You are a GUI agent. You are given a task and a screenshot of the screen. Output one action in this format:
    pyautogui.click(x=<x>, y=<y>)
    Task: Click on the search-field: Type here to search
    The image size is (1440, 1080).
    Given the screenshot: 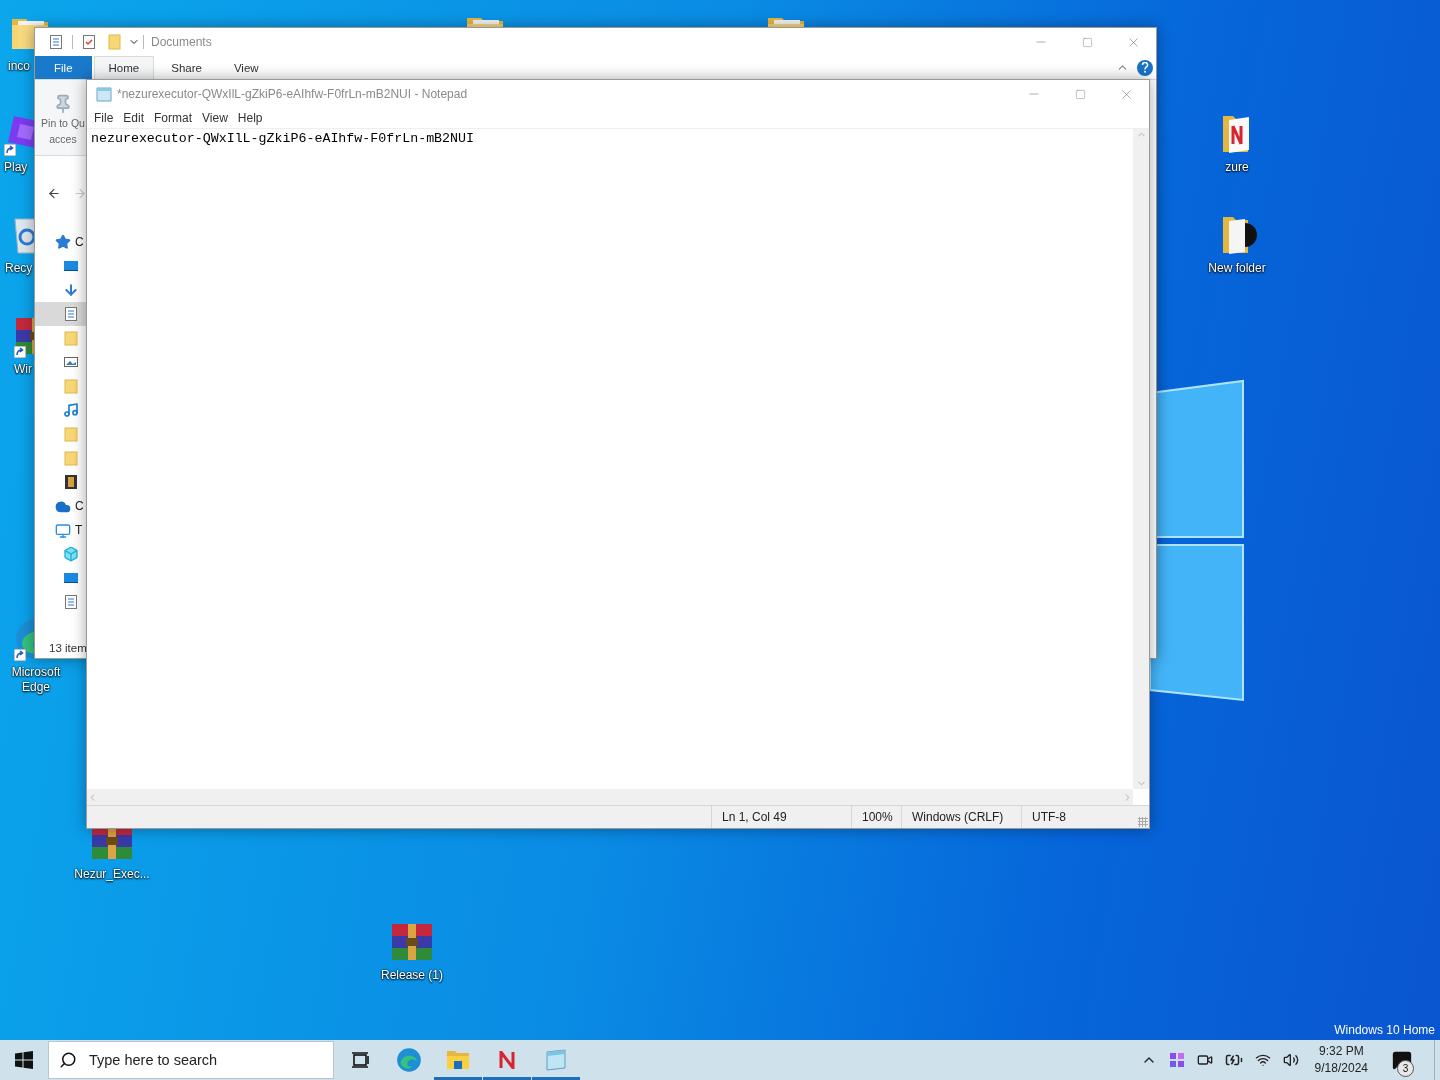 What is the action you would take?
    pyautogui.click(x=210, y=1060)
    